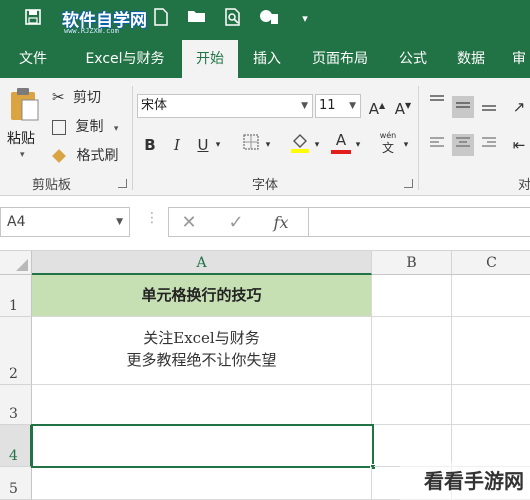 The height and width of the screenshot is (500, 530). I want to click on cancel-icon: ✕, so click(189, 223).